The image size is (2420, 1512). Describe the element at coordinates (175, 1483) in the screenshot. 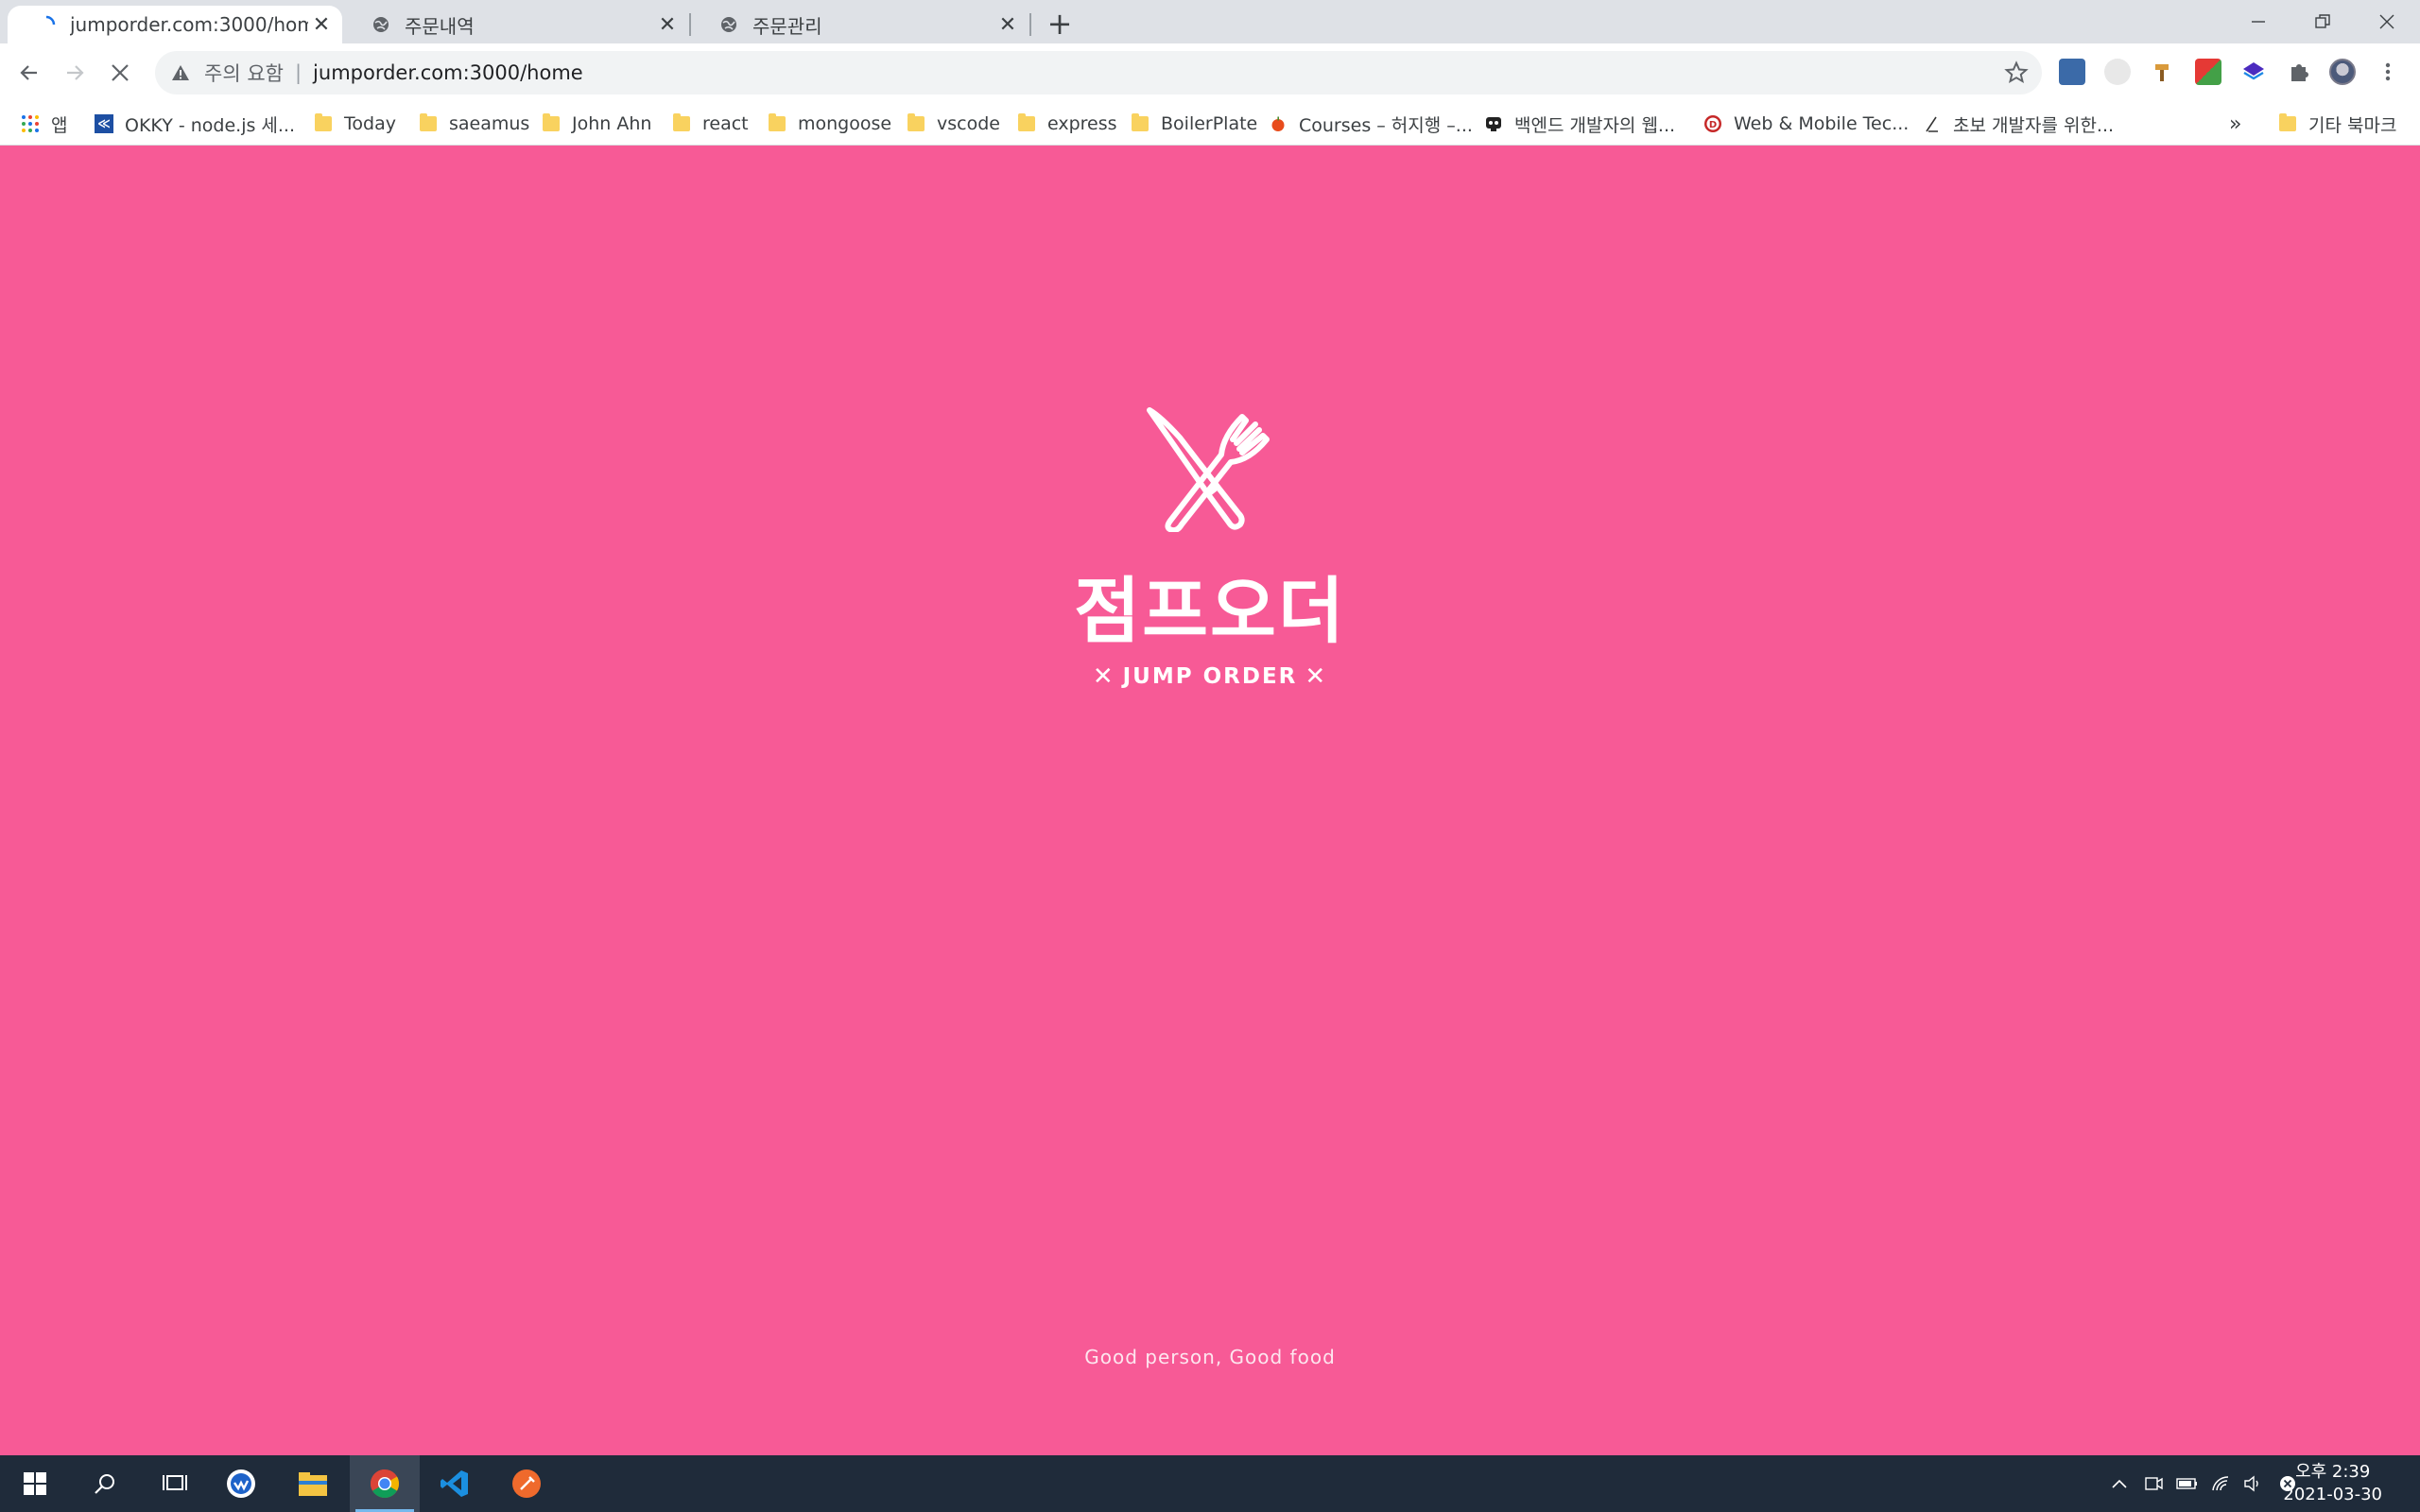

I see `task-view-button` at that location.